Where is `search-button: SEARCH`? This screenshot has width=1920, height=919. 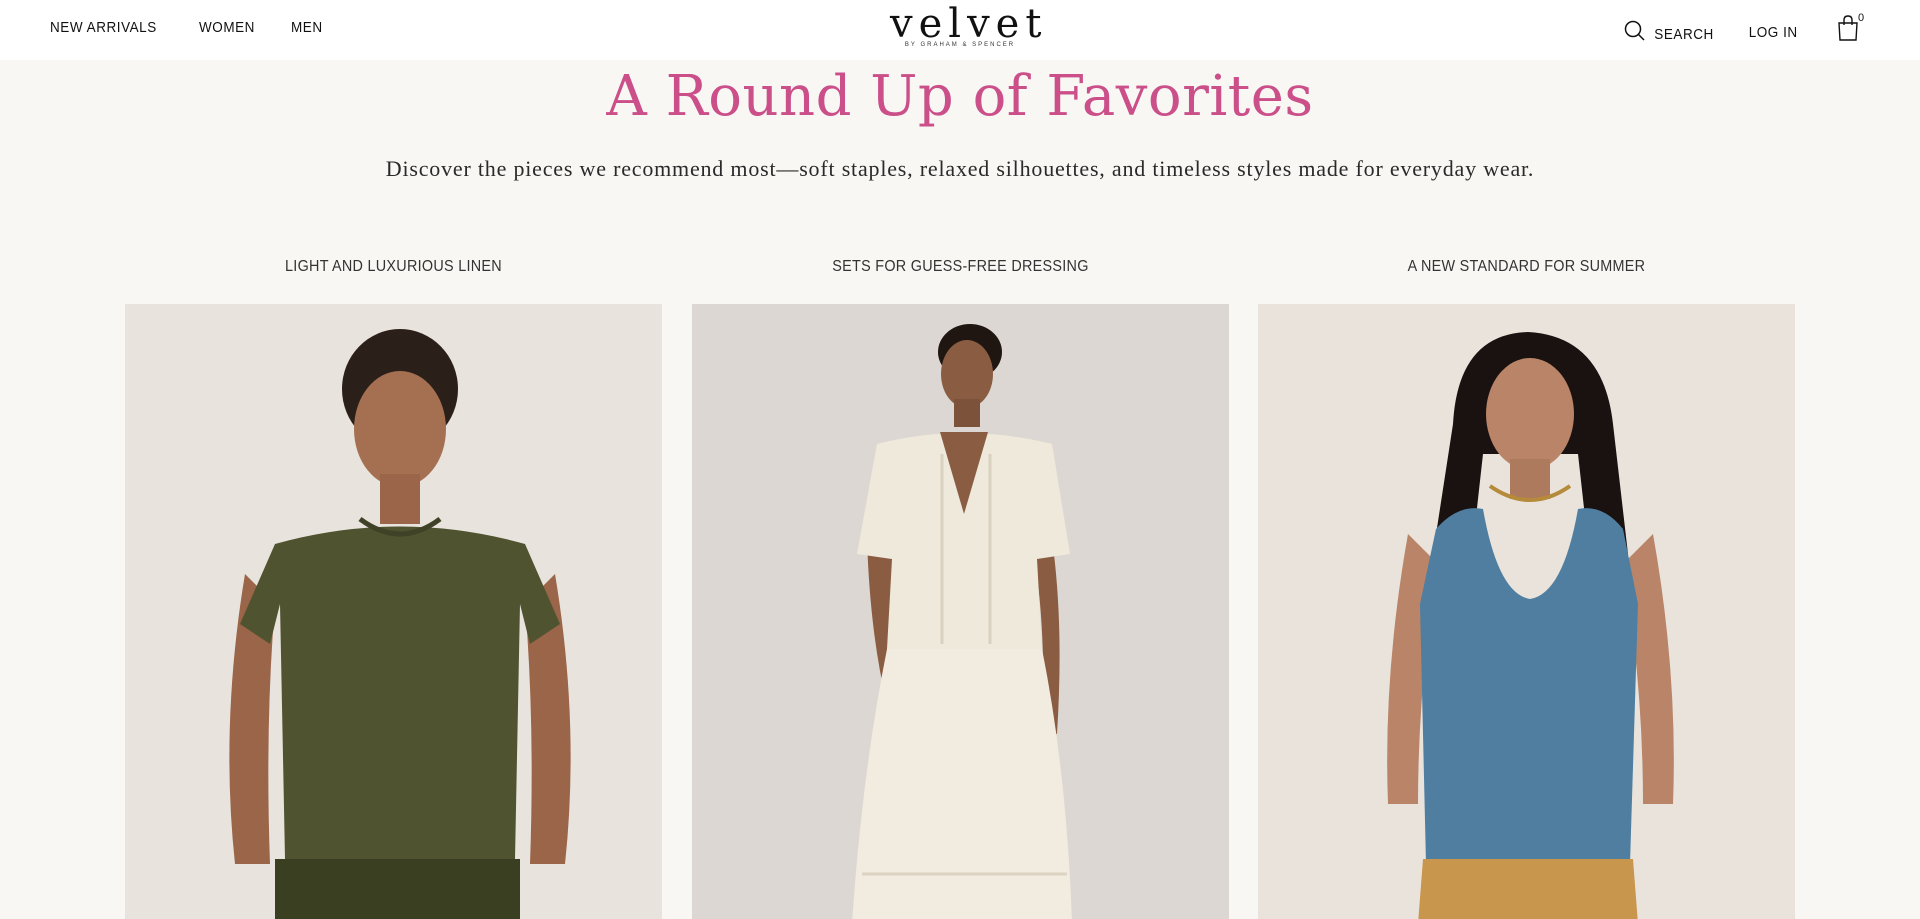
search-button: SEARCH is located at coordinates (1670, 30).